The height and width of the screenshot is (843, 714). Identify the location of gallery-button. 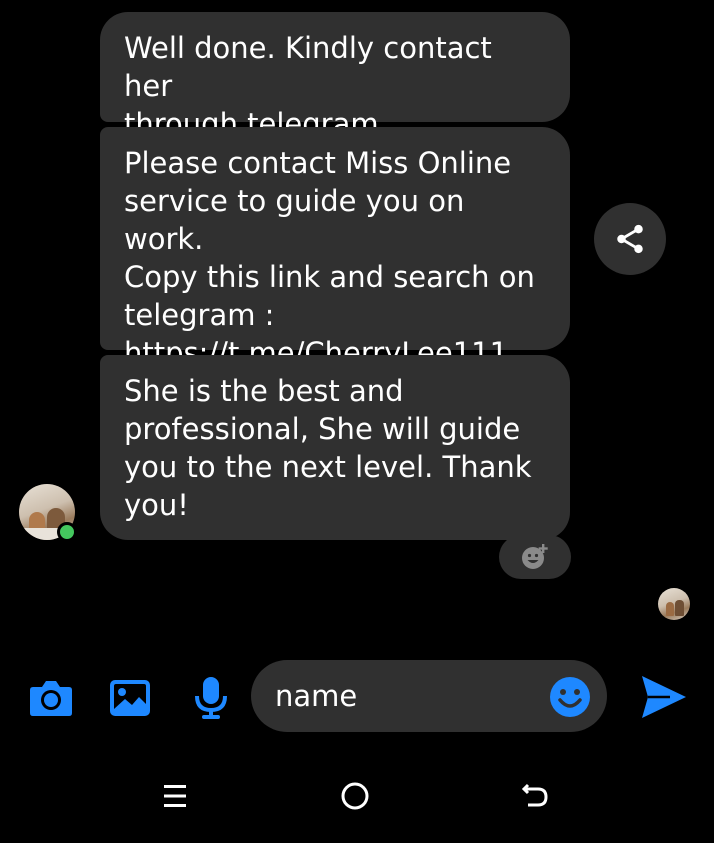
(130, 698).